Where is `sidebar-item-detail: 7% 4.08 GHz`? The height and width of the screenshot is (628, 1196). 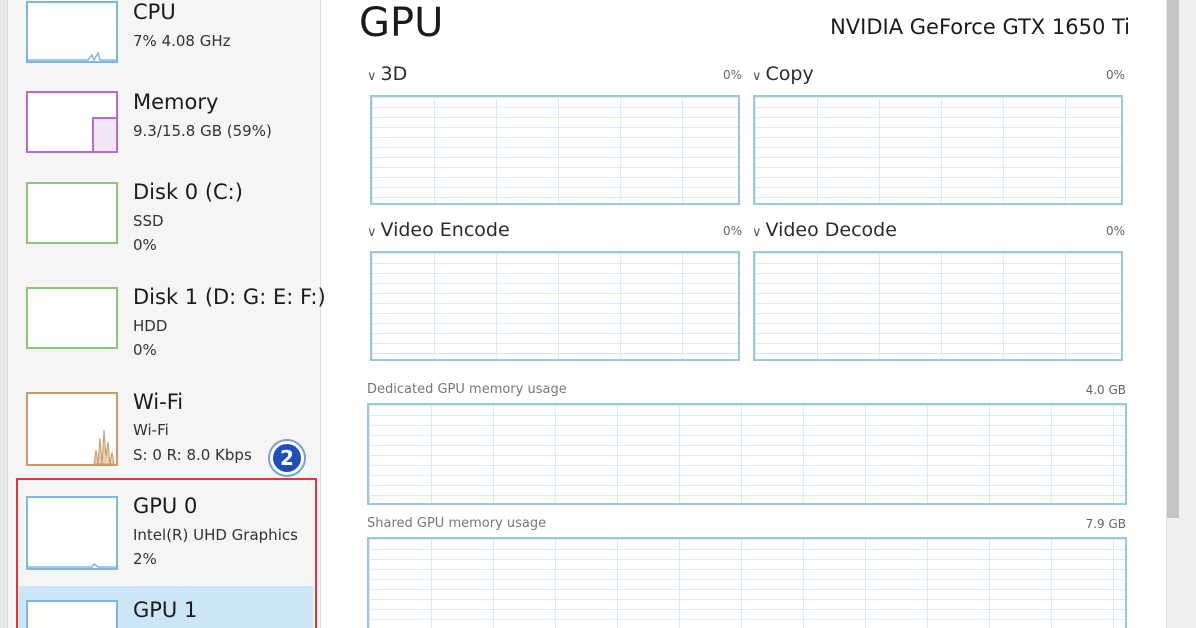 sidebar-item-detail: 7% 4.08 GHz is located at coordinates (182, 41).